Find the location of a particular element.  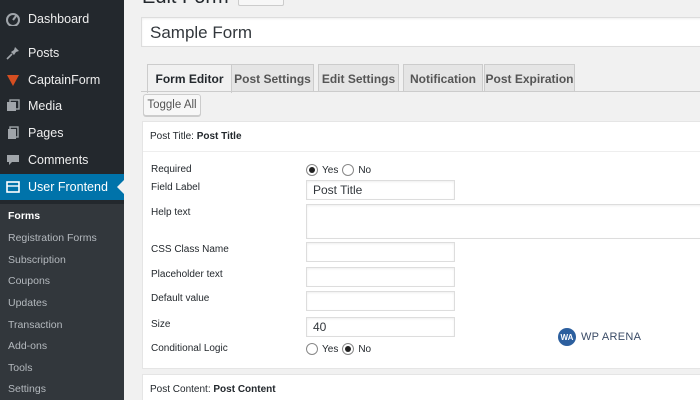

help-text-label: Help text is located at coordinates (171, 212).